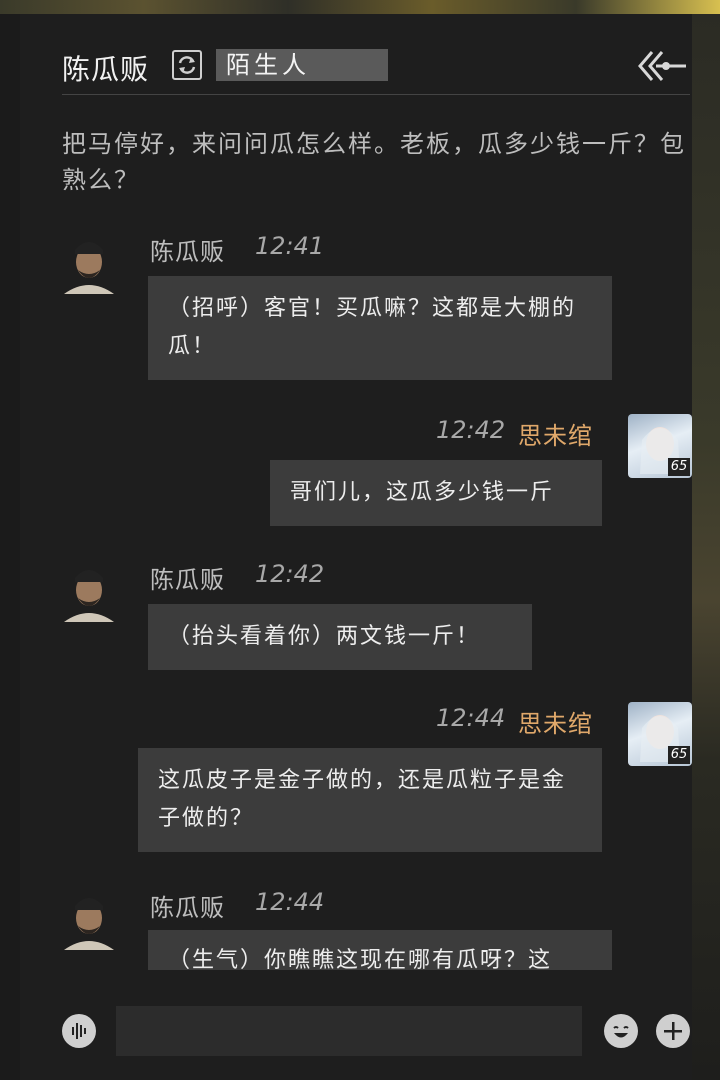 This screenshot has width=720, height=1080. I want to click on plus-icon, so click(673, 1031).